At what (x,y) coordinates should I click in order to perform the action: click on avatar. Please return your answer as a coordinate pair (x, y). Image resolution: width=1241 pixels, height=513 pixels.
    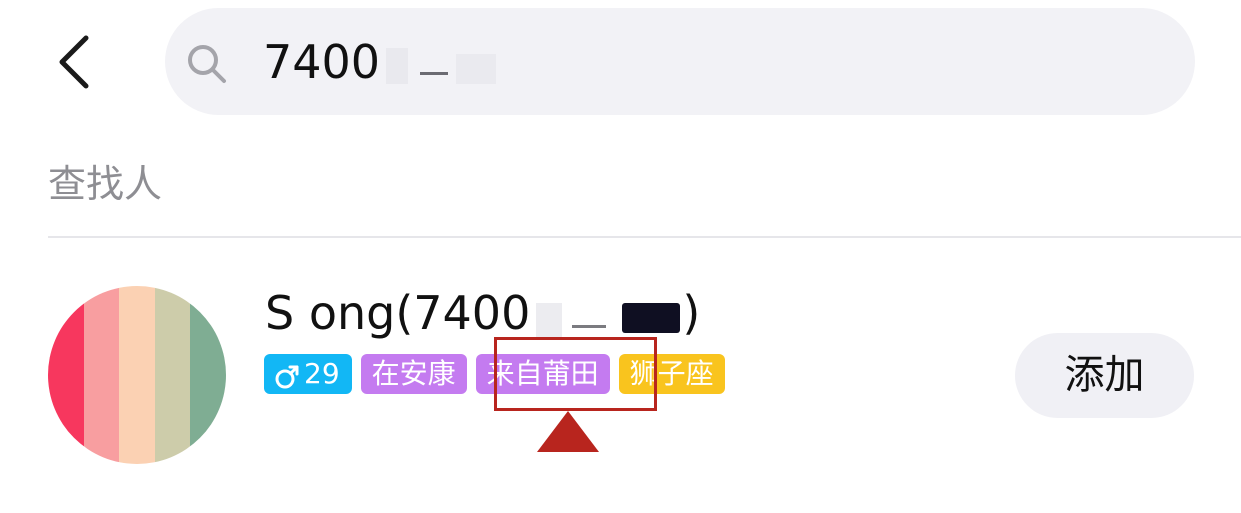
    Looking at the image, I should click on (137, 375).